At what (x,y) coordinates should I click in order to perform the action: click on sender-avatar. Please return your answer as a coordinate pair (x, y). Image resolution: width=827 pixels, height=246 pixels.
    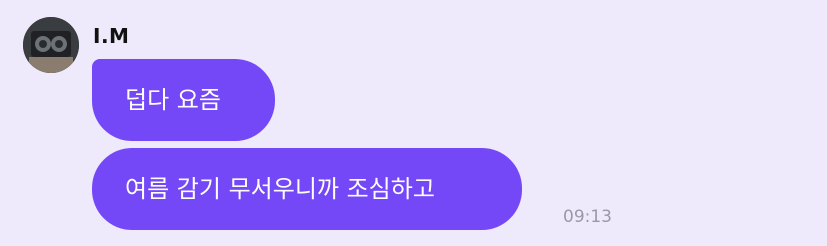
    Looking at the image, I should click on (51, 45).